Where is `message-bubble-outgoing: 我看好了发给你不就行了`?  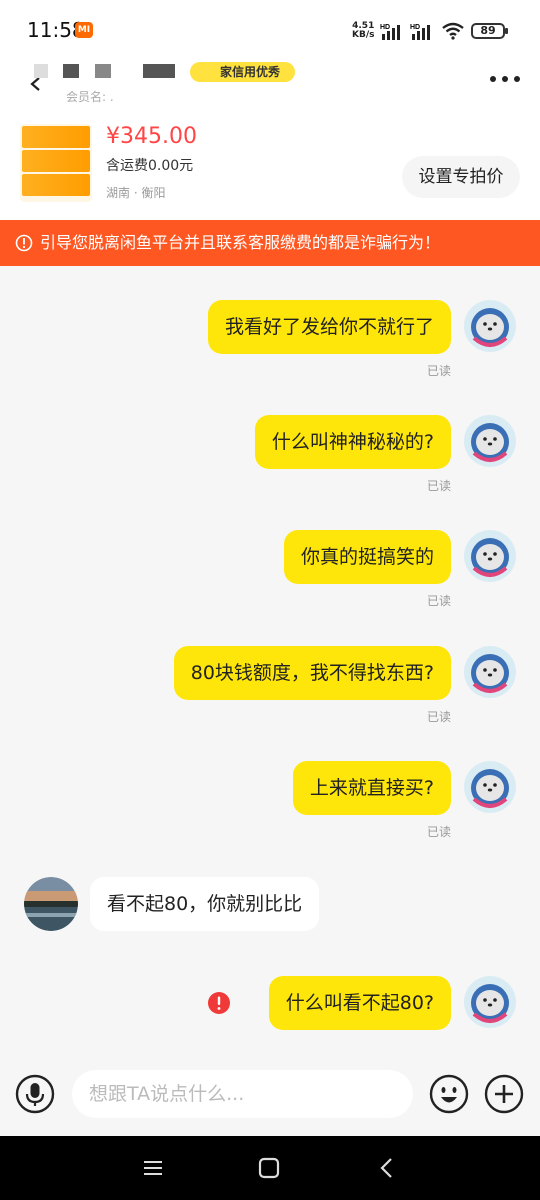
message-bubble-outgoing: 我看好了发给你不就行了 is located at coordinates (329, 327).